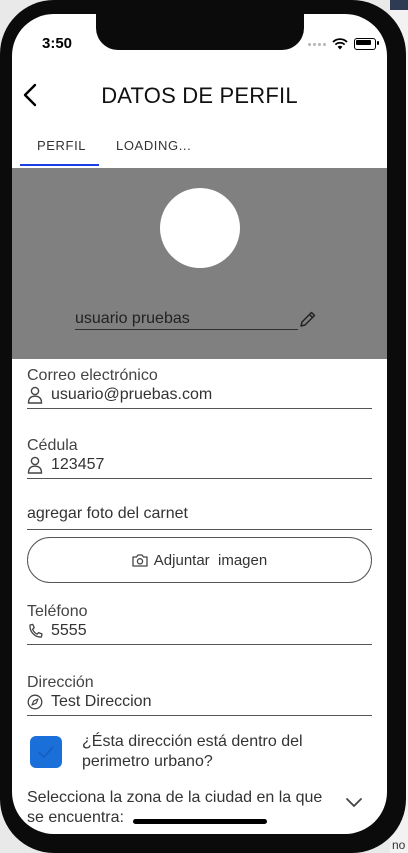  I want to click on phone-label: Teléfono, so click(57, 611).